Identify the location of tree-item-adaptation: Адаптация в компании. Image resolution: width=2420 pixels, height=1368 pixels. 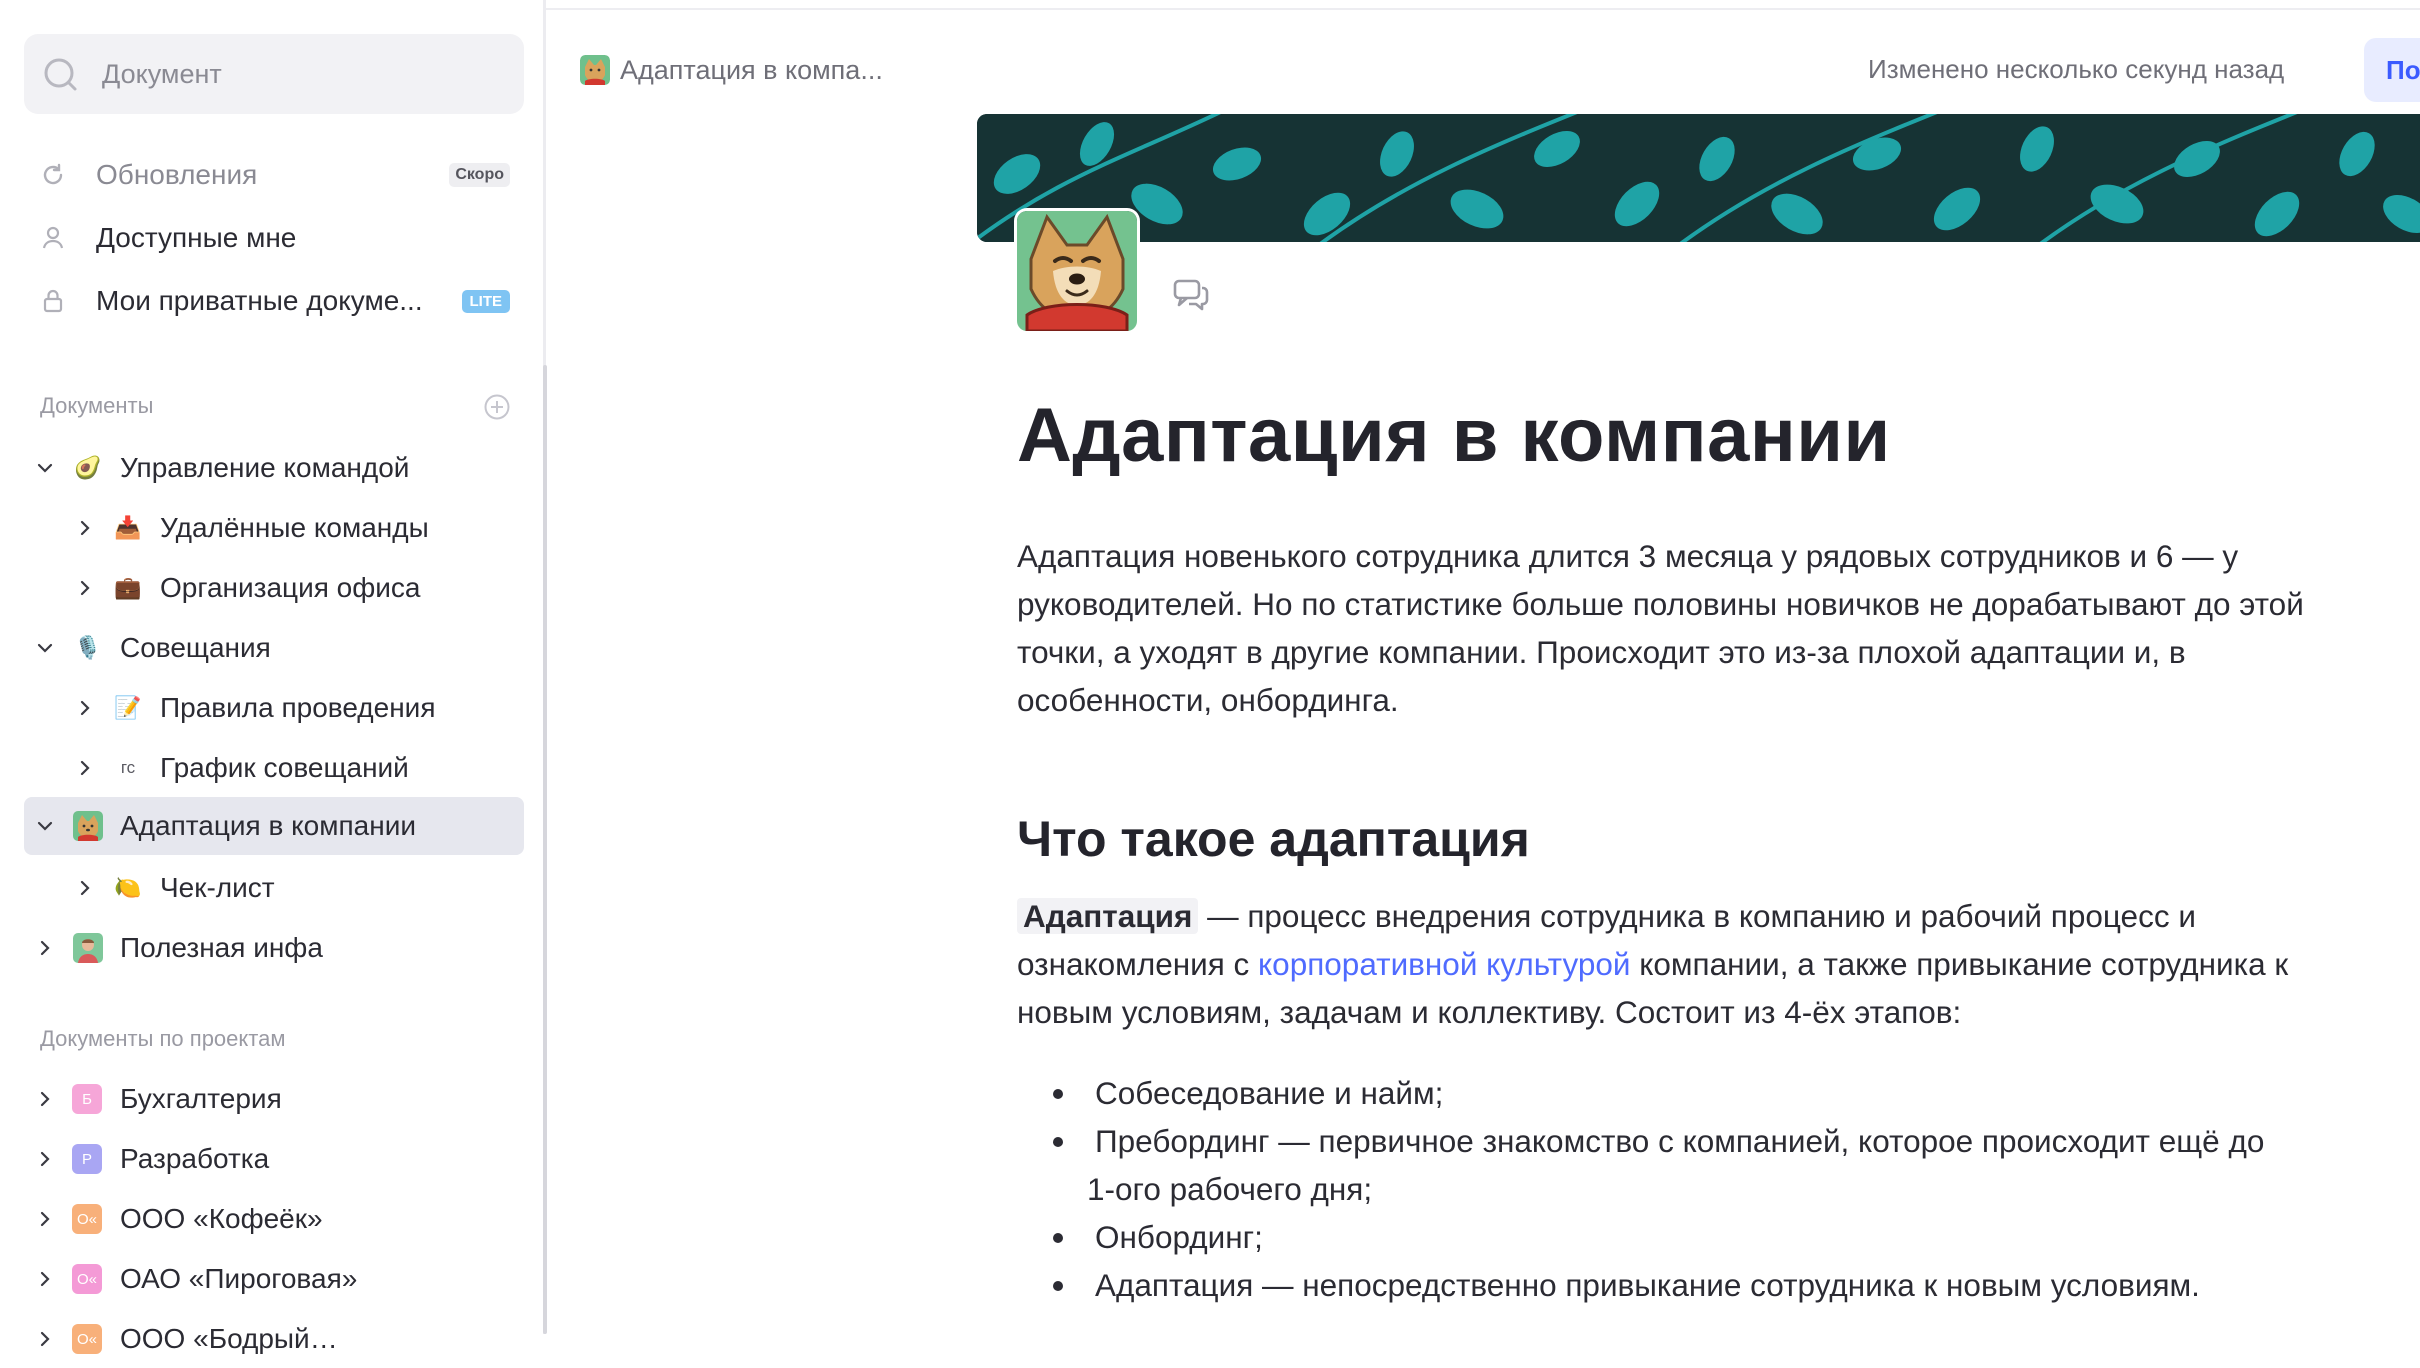
(274, 826).